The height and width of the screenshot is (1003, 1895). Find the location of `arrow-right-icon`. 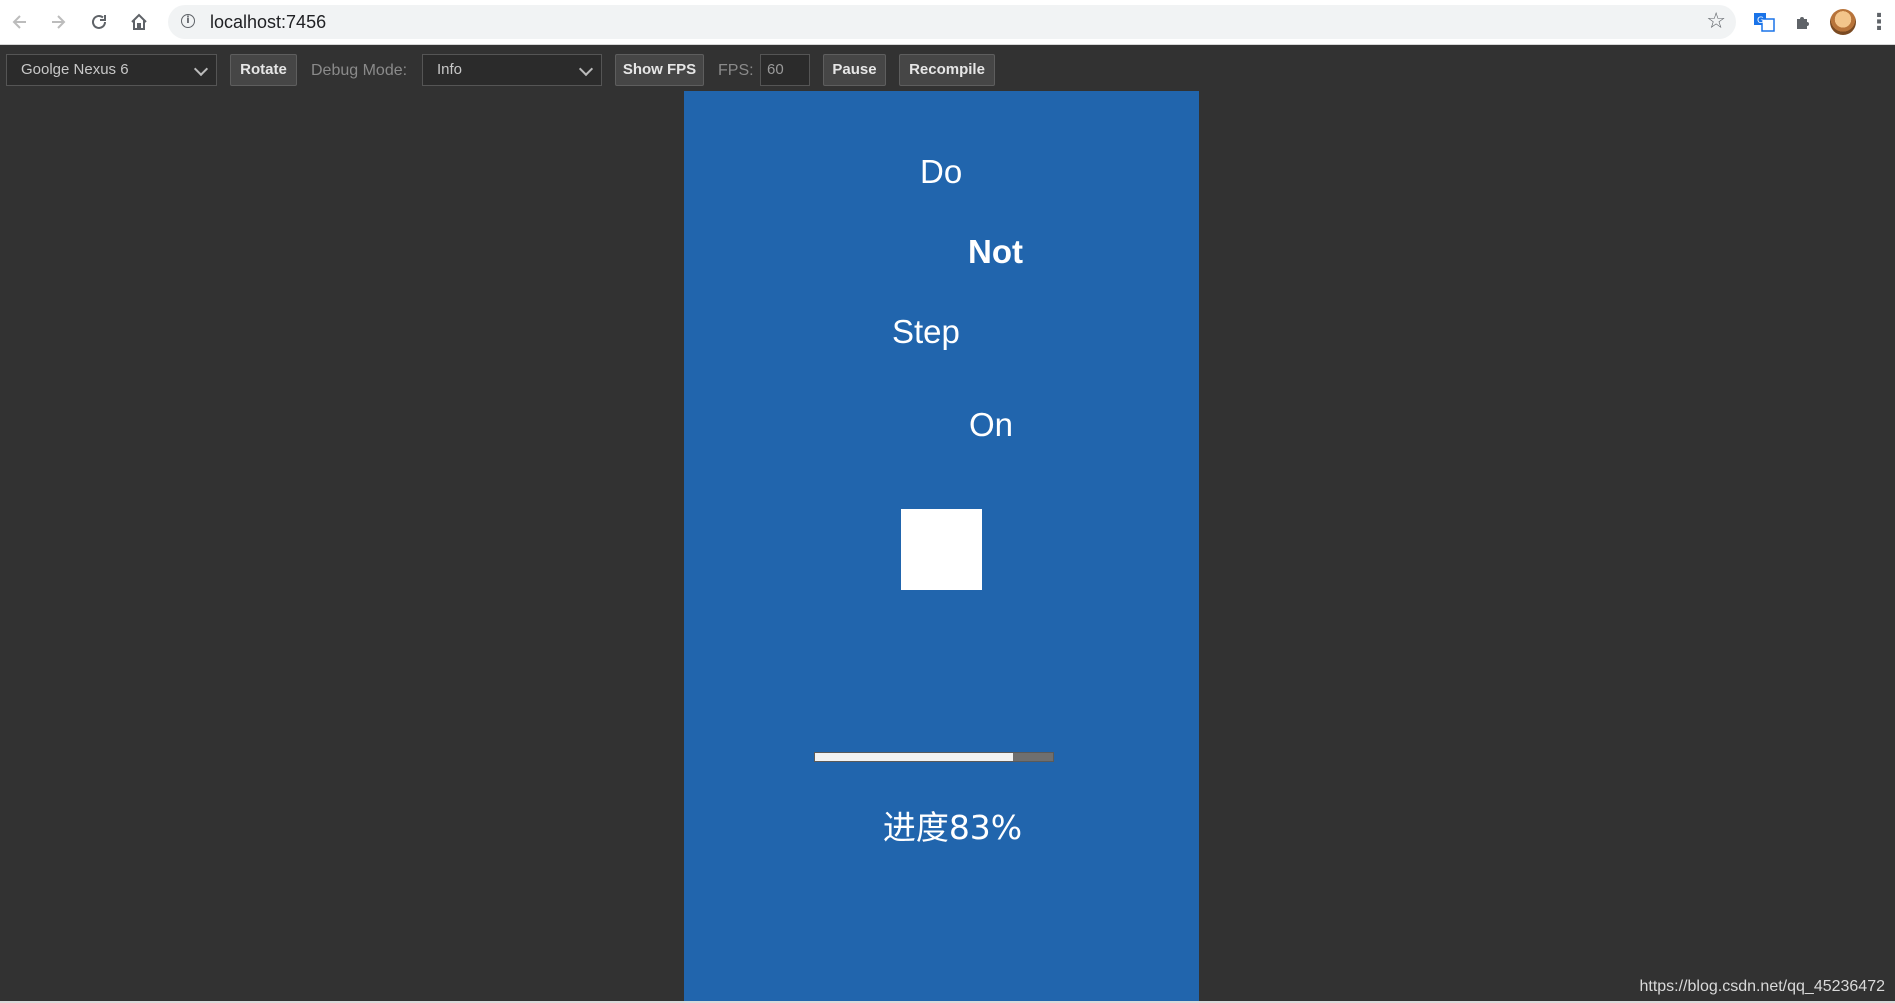

arrow-right-icon is located at coordinates (58, 22).